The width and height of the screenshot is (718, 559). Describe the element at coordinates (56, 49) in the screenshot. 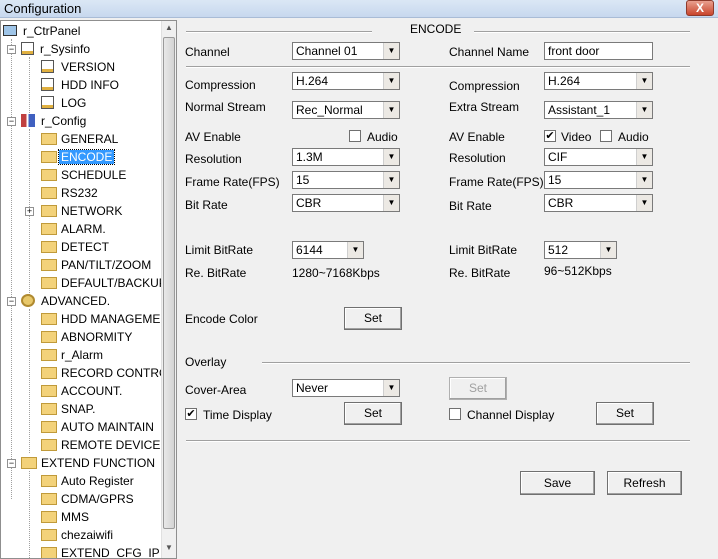

I see `tree-item-sysinfo: r_Sysinfo` at that location.